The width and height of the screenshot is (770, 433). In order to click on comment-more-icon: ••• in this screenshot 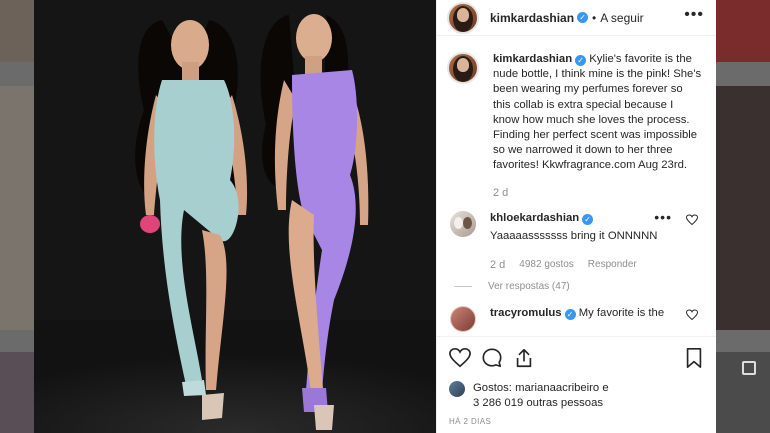, I will do `click(663, 217)`.